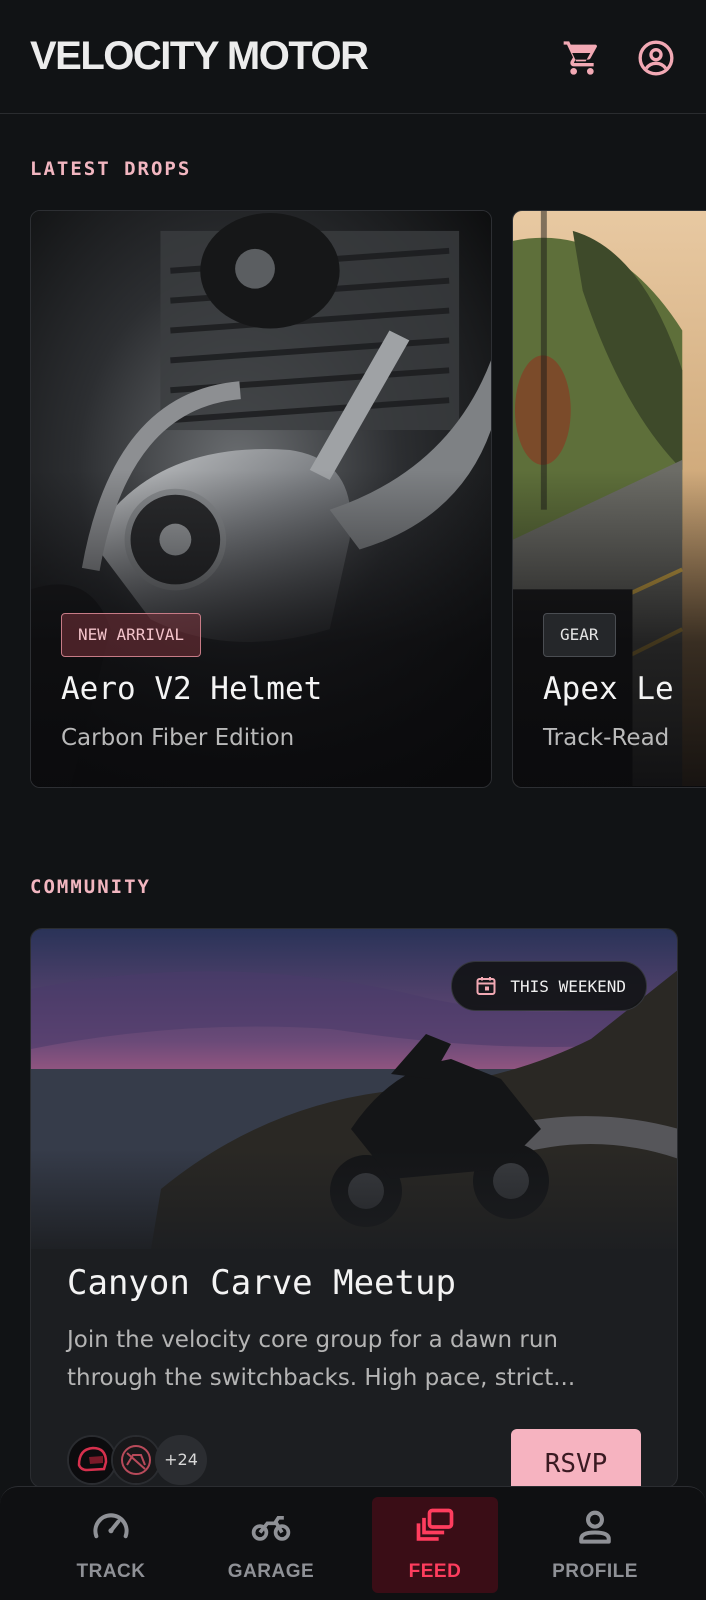 The width and height of the screenshot is (706, 1600). Describe the element at coordinates (595, 1571) in the screenshot. I see `nav-label: PROFILE` at that location.